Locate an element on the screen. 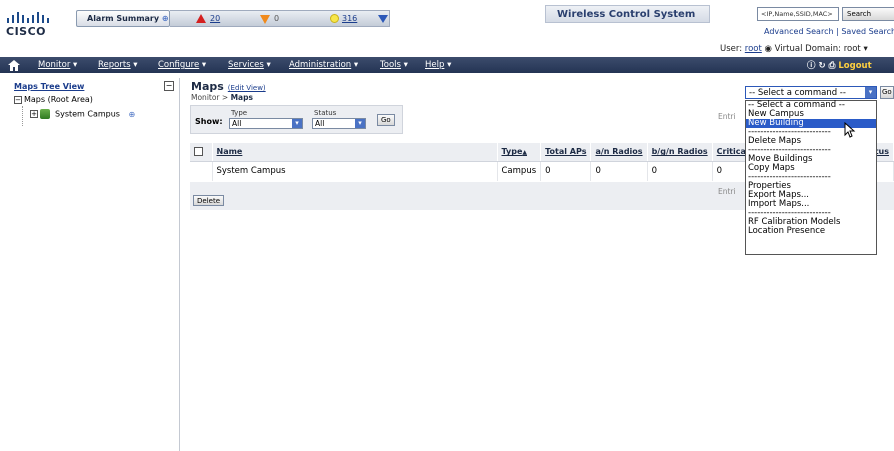 This screenshot has width=894, height=451. breadcrumb: Monitor > Maps is located at coordinates (222, 97).